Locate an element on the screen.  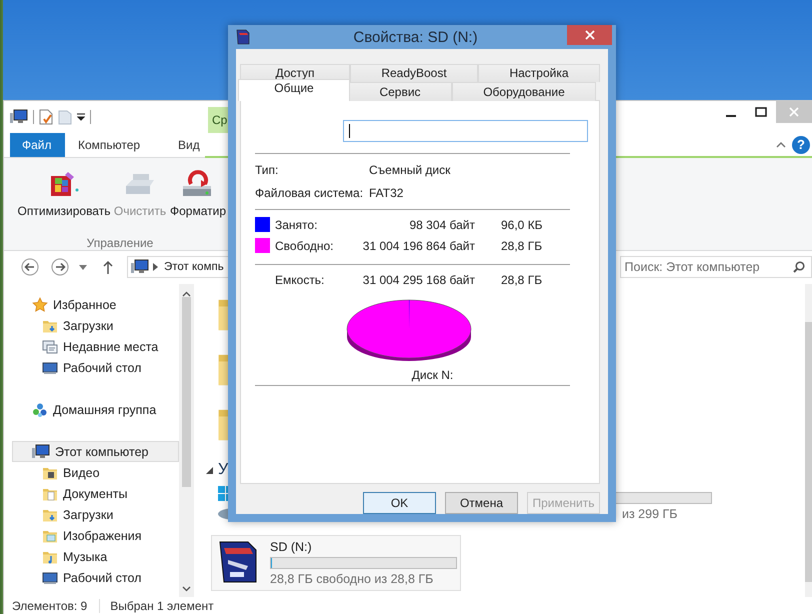
nav-item: Этот компьютер is located at coordinates (95, 451).